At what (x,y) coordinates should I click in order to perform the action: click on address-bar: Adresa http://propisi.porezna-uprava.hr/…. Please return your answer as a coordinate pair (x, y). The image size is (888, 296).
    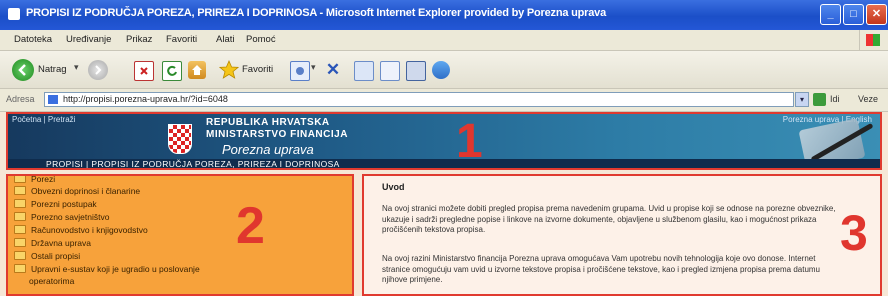
    Looking at the image, I should click on (444, 100).